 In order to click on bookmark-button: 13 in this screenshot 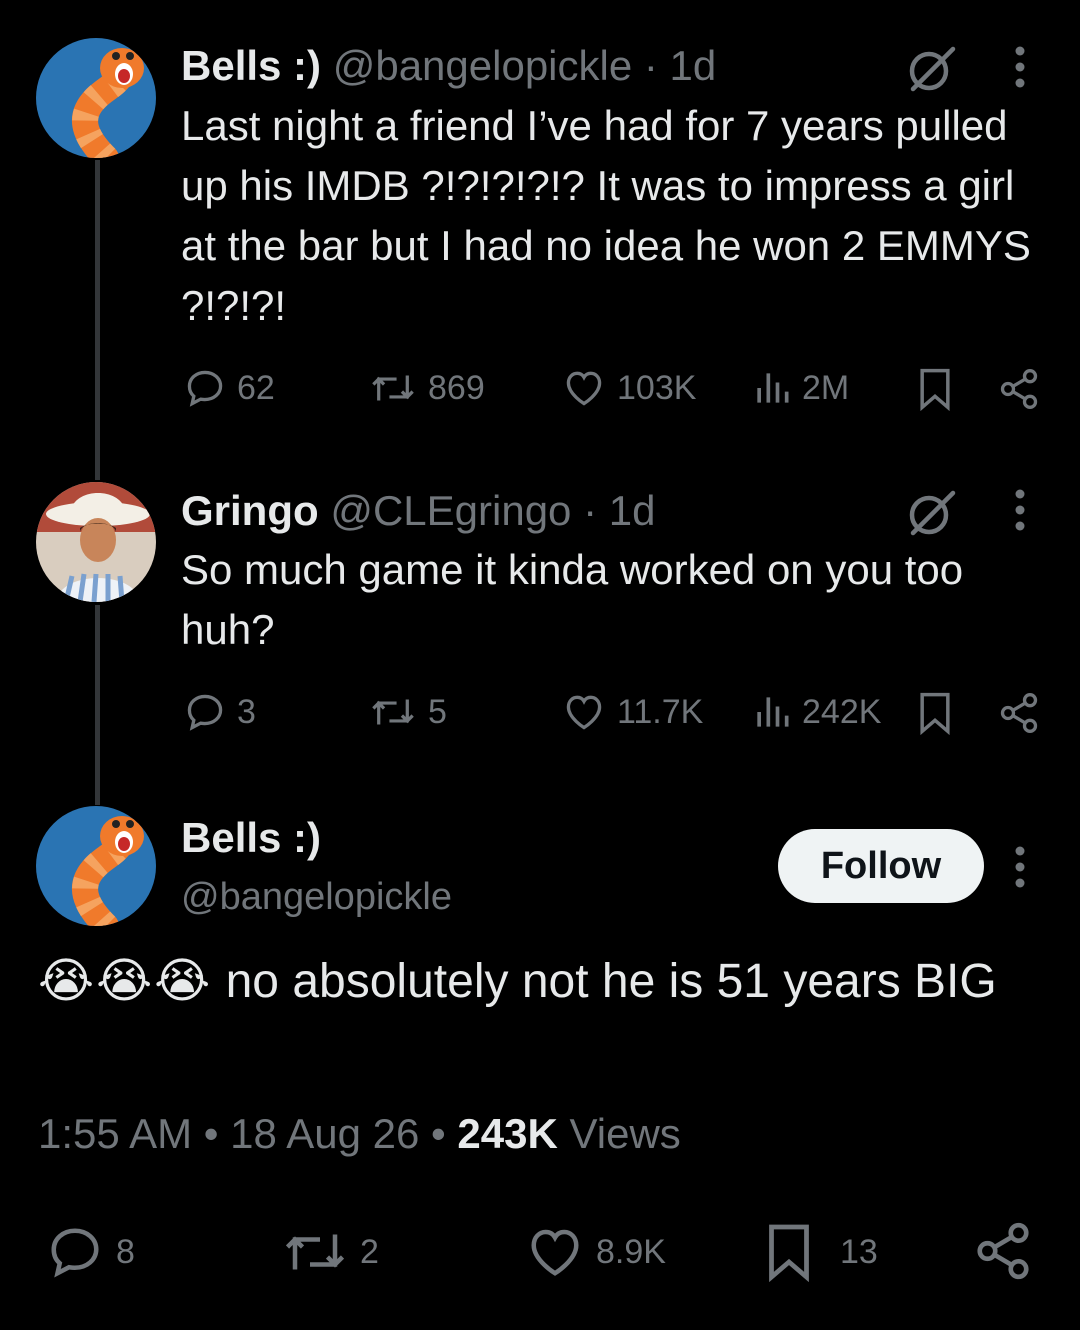, I will do `click(821, 1252)`.